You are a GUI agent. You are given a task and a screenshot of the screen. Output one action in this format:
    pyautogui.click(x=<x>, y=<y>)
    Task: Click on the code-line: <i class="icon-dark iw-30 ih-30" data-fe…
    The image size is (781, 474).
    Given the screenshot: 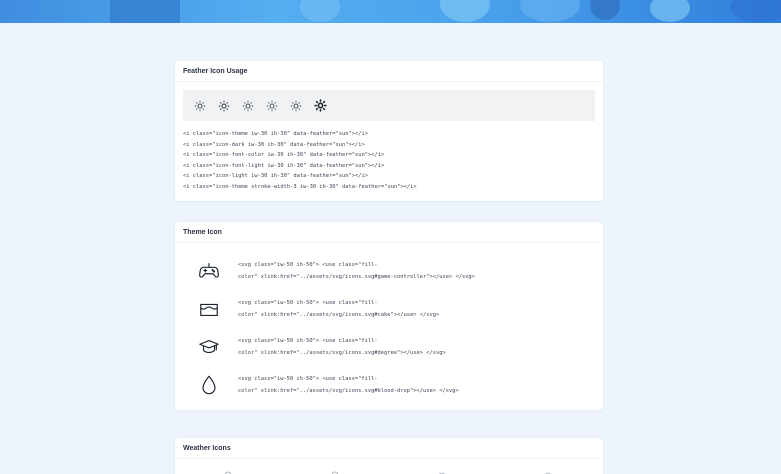 What is the action you would take?
    pyautogui.click(x=274, y=144)
    